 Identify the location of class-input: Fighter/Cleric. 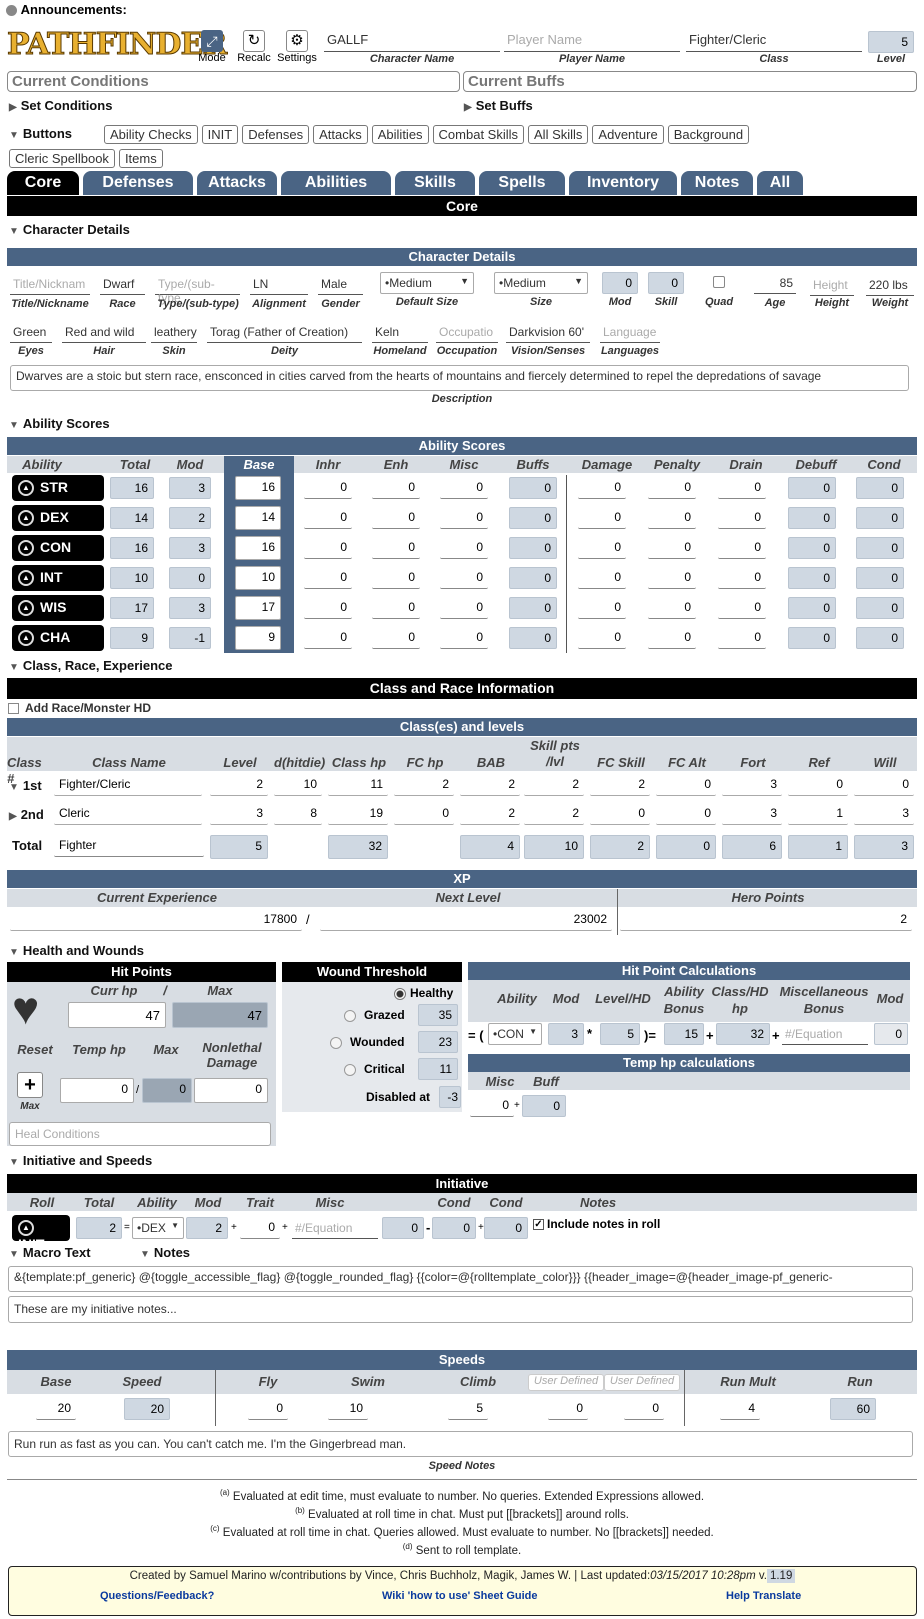
(774, 41).